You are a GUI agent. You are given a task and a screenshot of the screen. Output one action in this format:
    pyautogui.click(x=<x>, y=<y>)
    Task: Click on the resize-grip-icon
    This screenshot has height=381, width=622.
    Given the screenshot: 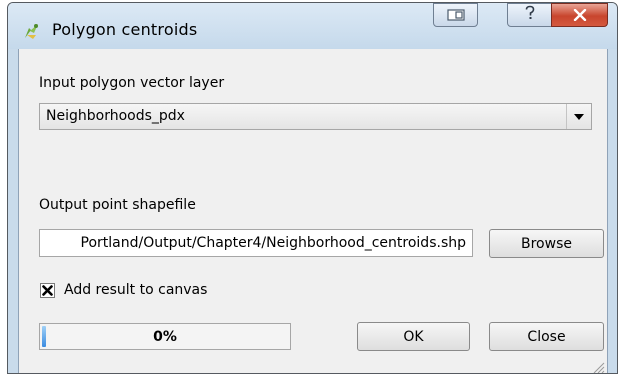 What is the action you would take?
    pyautogui.click(x=598, y=366)
    